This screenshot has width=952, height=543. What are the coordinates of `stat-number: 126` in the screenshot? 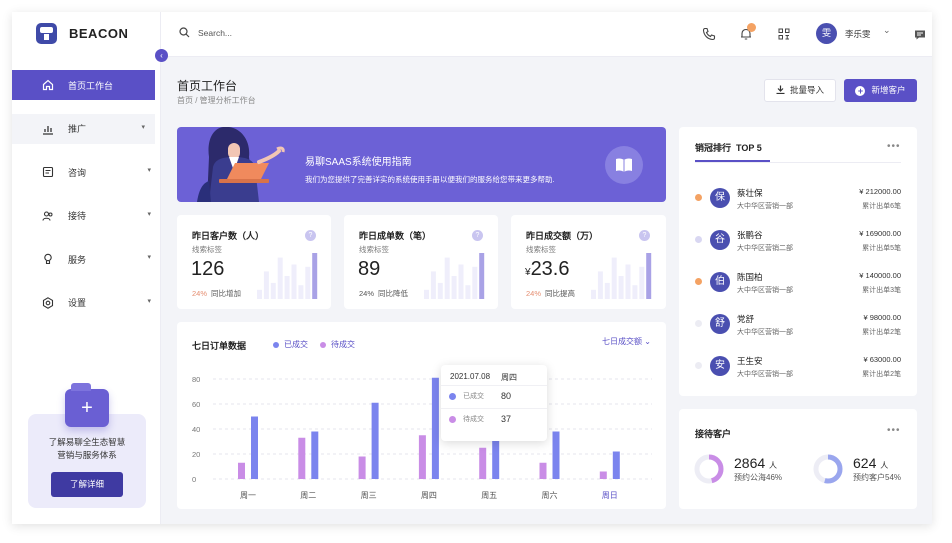 It's located at (208, 269).